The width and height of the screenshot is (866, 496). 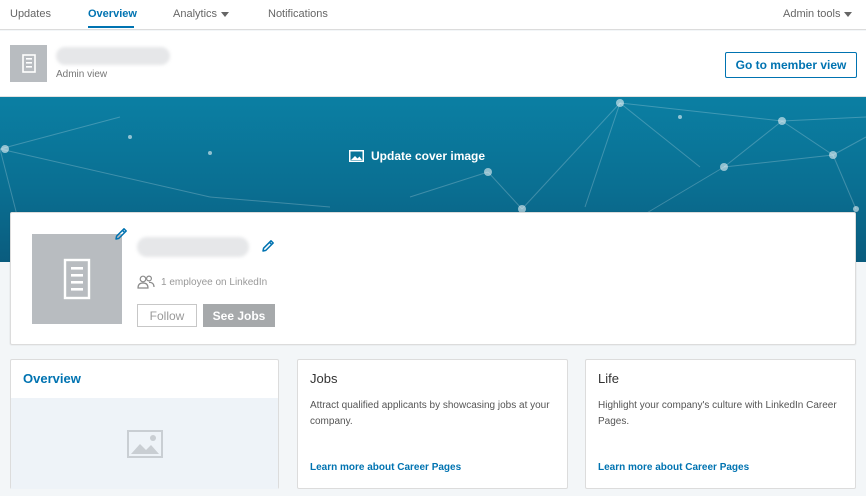 What do you see at coordinates (111, 27) in the screenshot?
I see `active-tab-indicator` at bounding box center [111, 27].